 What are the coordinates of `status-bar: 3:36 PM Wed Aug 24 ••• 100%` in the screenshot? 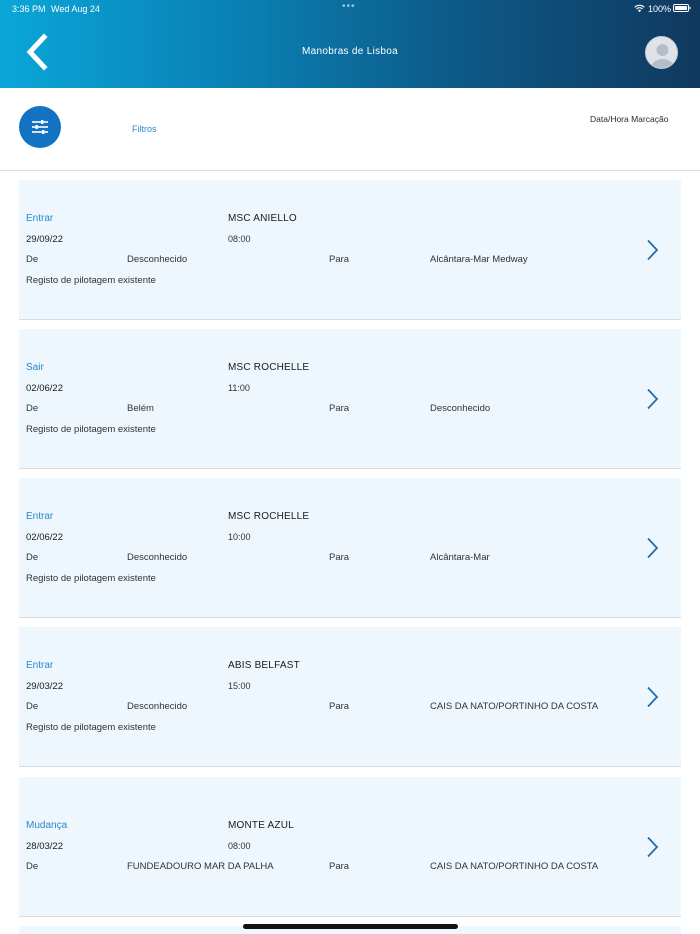 It's located at (350, 9).